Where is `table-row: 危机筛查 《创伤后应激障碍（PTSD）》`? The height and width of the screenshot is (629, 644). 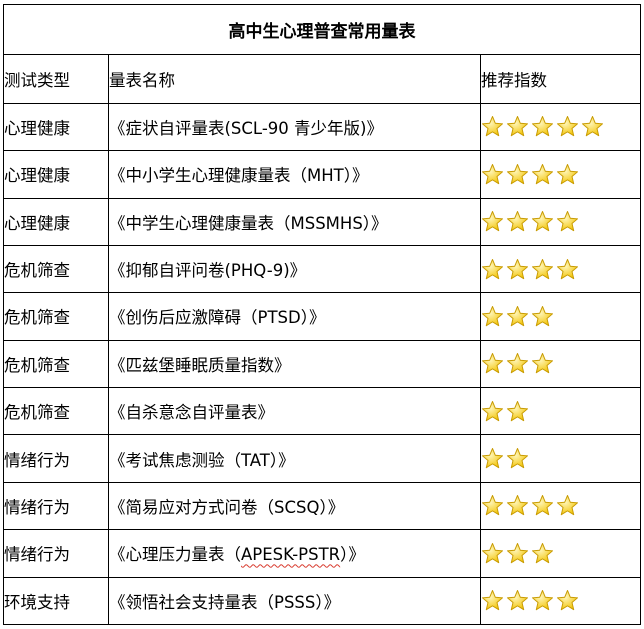 table-row: 危机筛查 《创伤后应激障碍（PTSD）》 is located at coordinates (322, 316).